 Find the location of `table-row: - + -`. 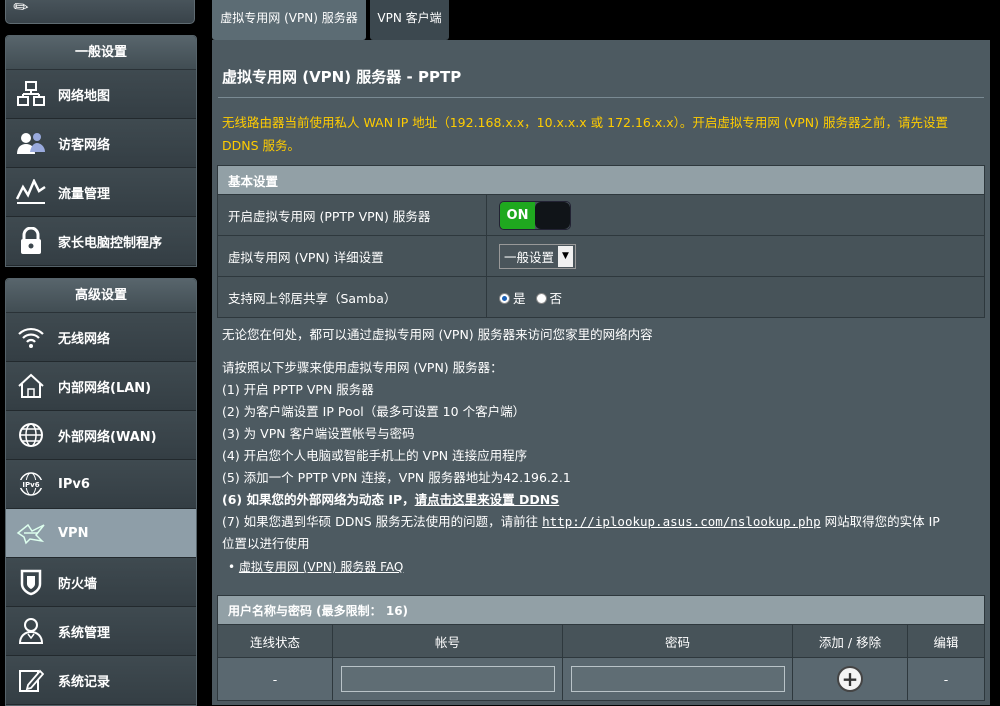

table-row: - + - is located at coordinates (601, 679).